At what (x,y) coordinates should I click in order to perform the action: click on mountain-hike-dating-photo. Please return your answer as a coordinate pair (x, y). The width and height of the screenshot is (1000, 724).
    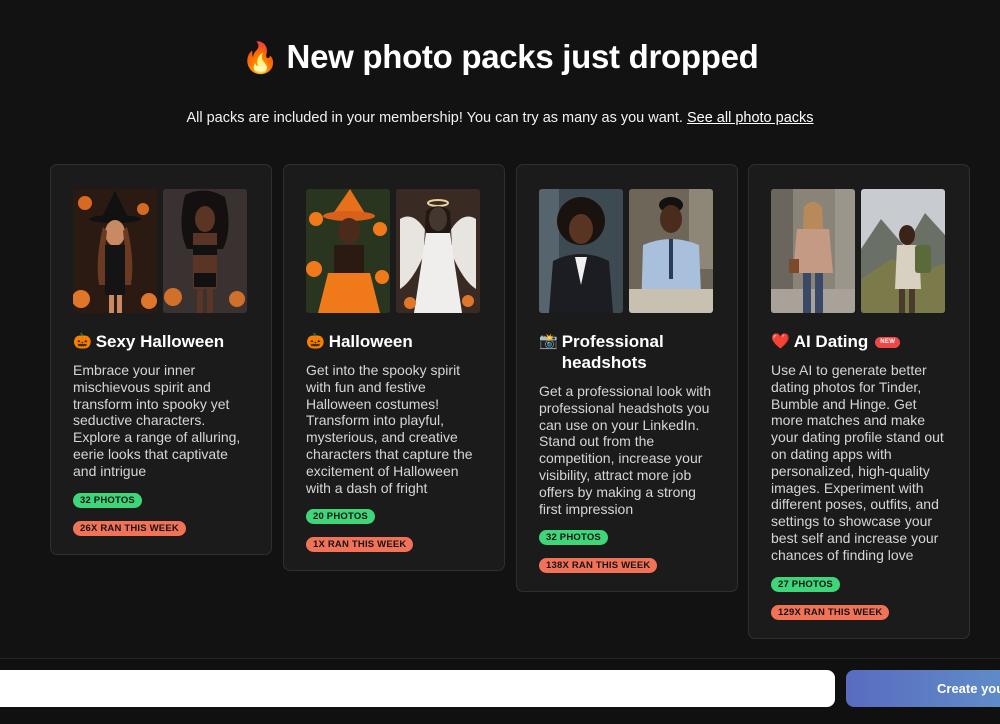
    Looking at the image, I should click on (903, 251).